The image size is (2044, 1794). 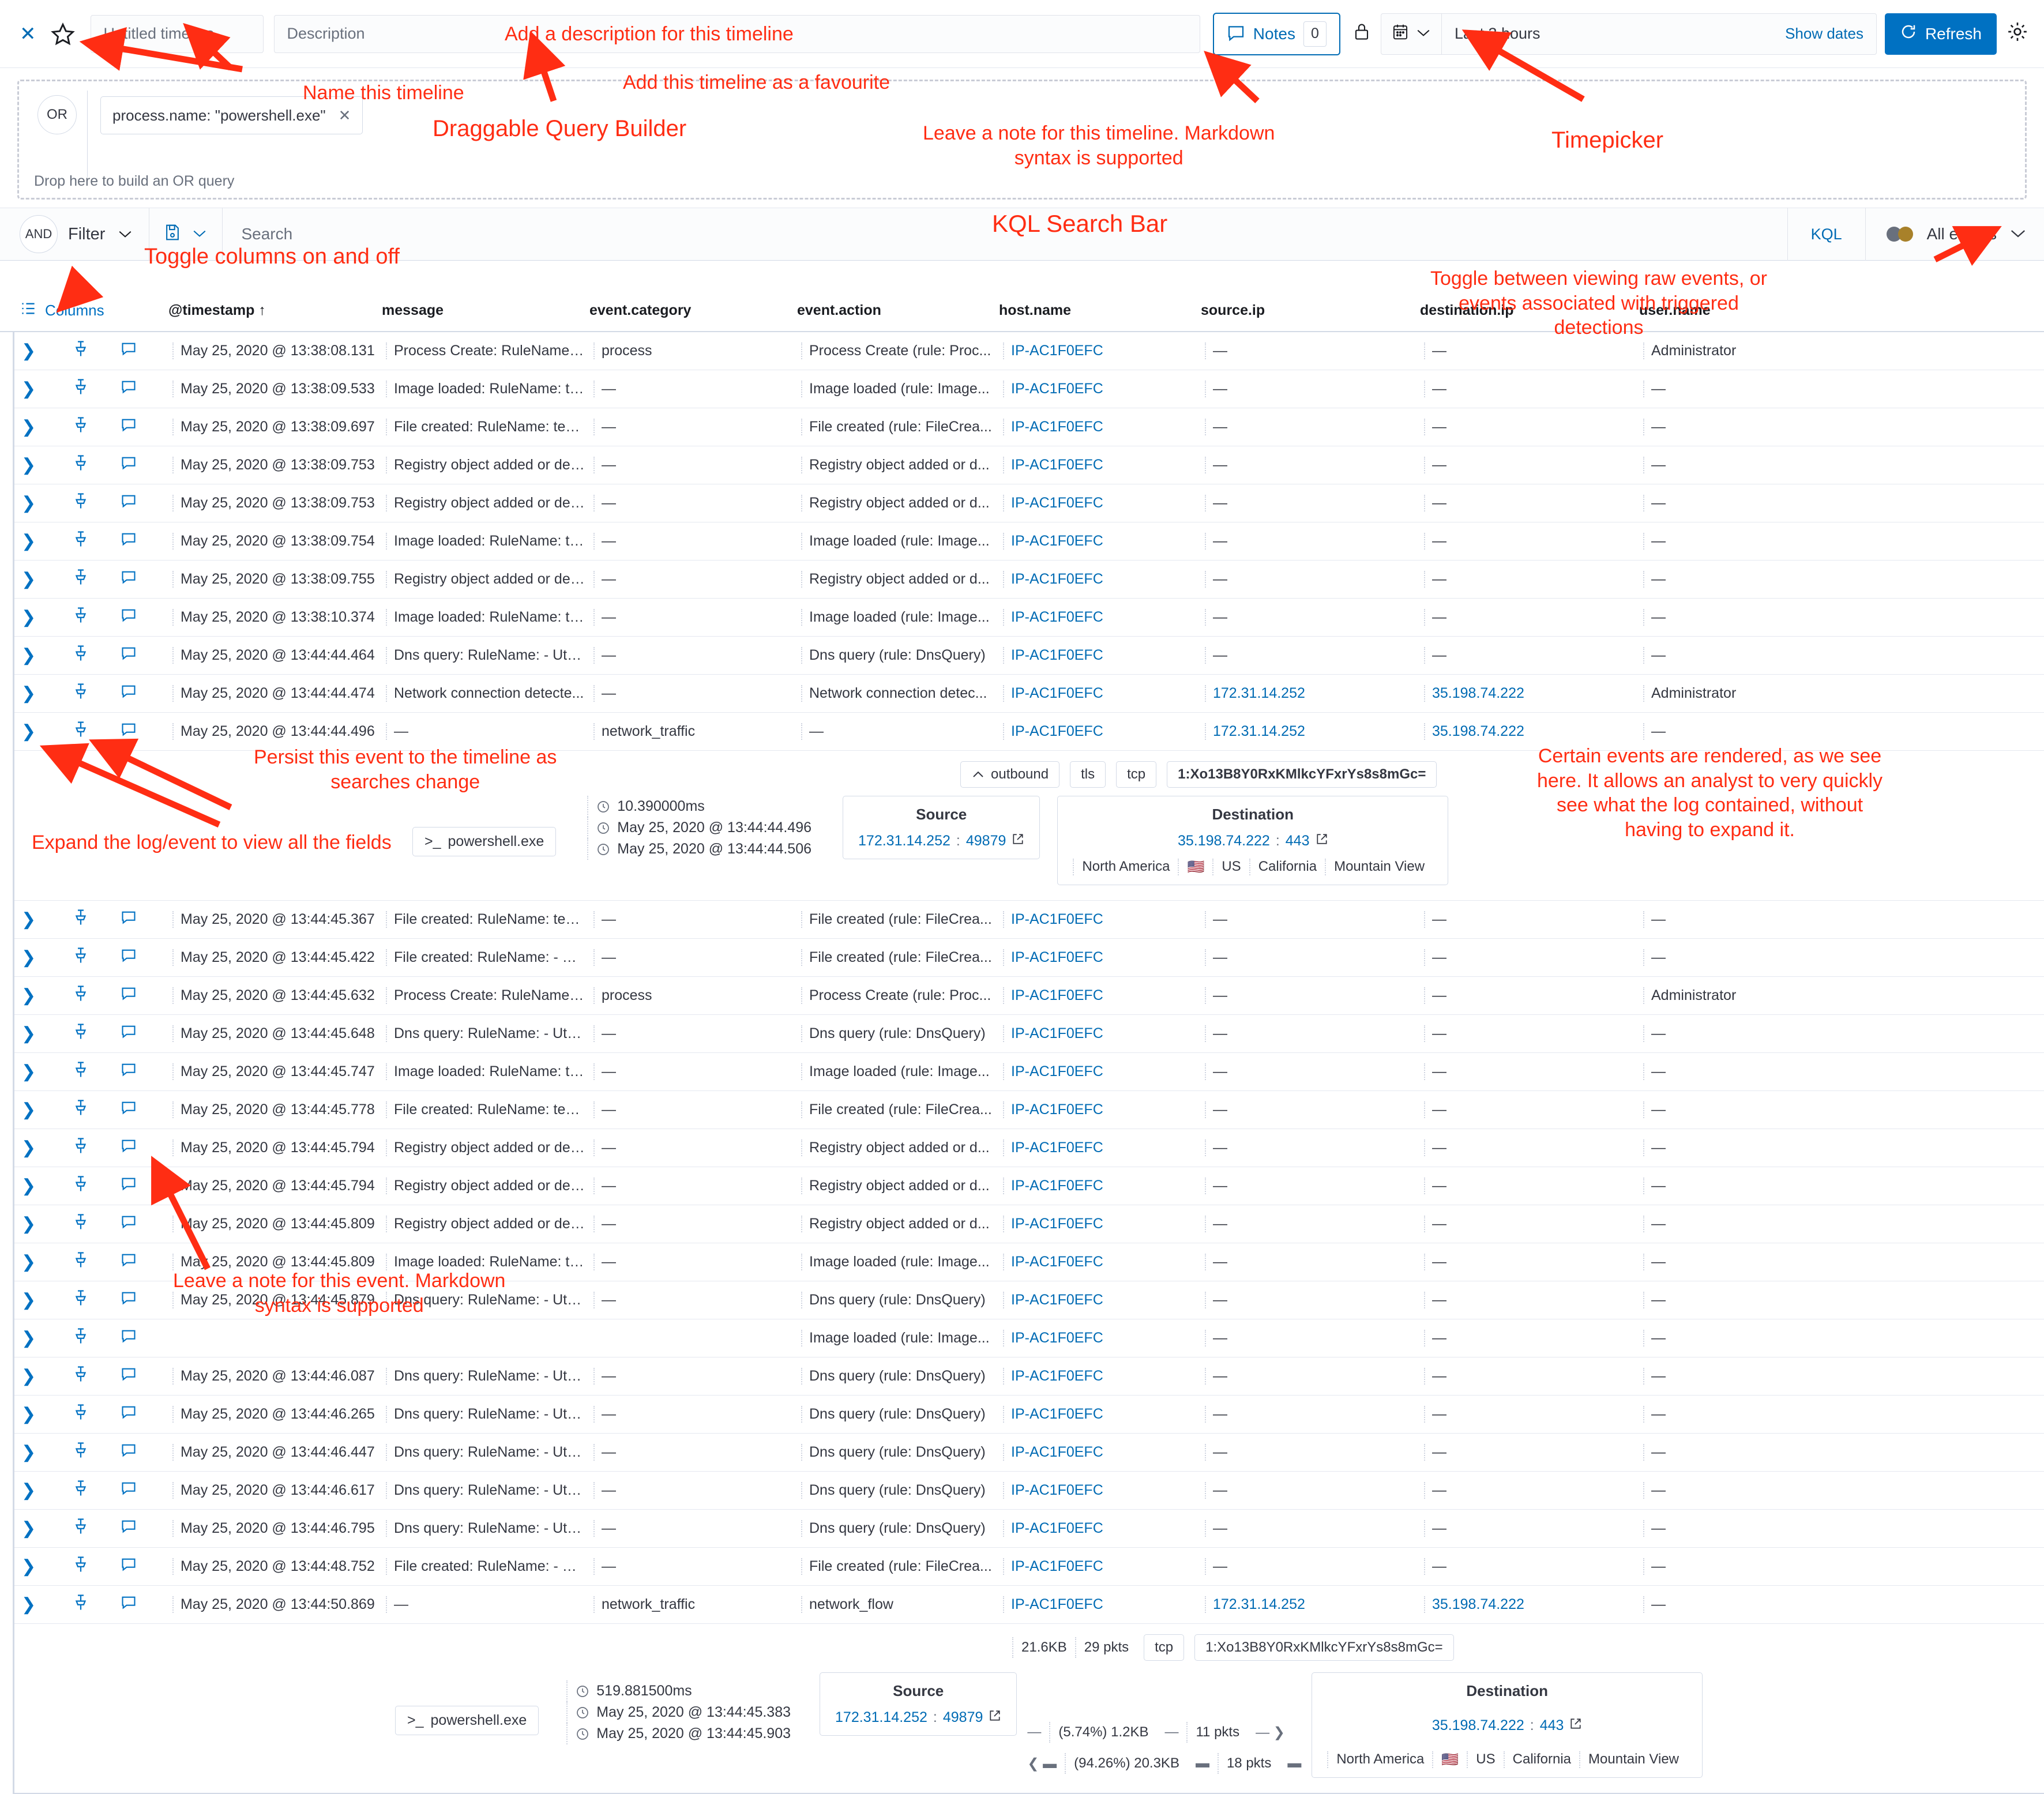 What do you see at coordinates (57, 114) in the screenshot?
I see `or-operator-pill: OR` at bounding box center [57, 114].